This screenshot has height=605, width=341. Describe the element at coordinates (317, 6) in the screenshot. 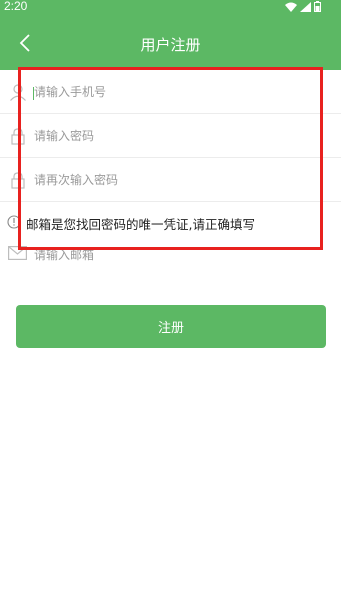

I see `battery-icon` at that location.